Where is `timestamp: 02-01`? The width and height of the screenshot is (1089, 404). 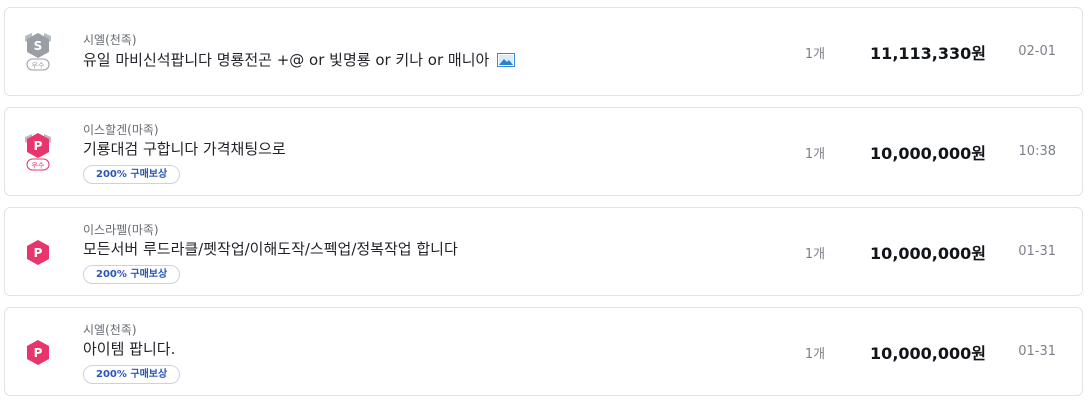 timestamp: 02-01 is located at coordinates (1037, 51).